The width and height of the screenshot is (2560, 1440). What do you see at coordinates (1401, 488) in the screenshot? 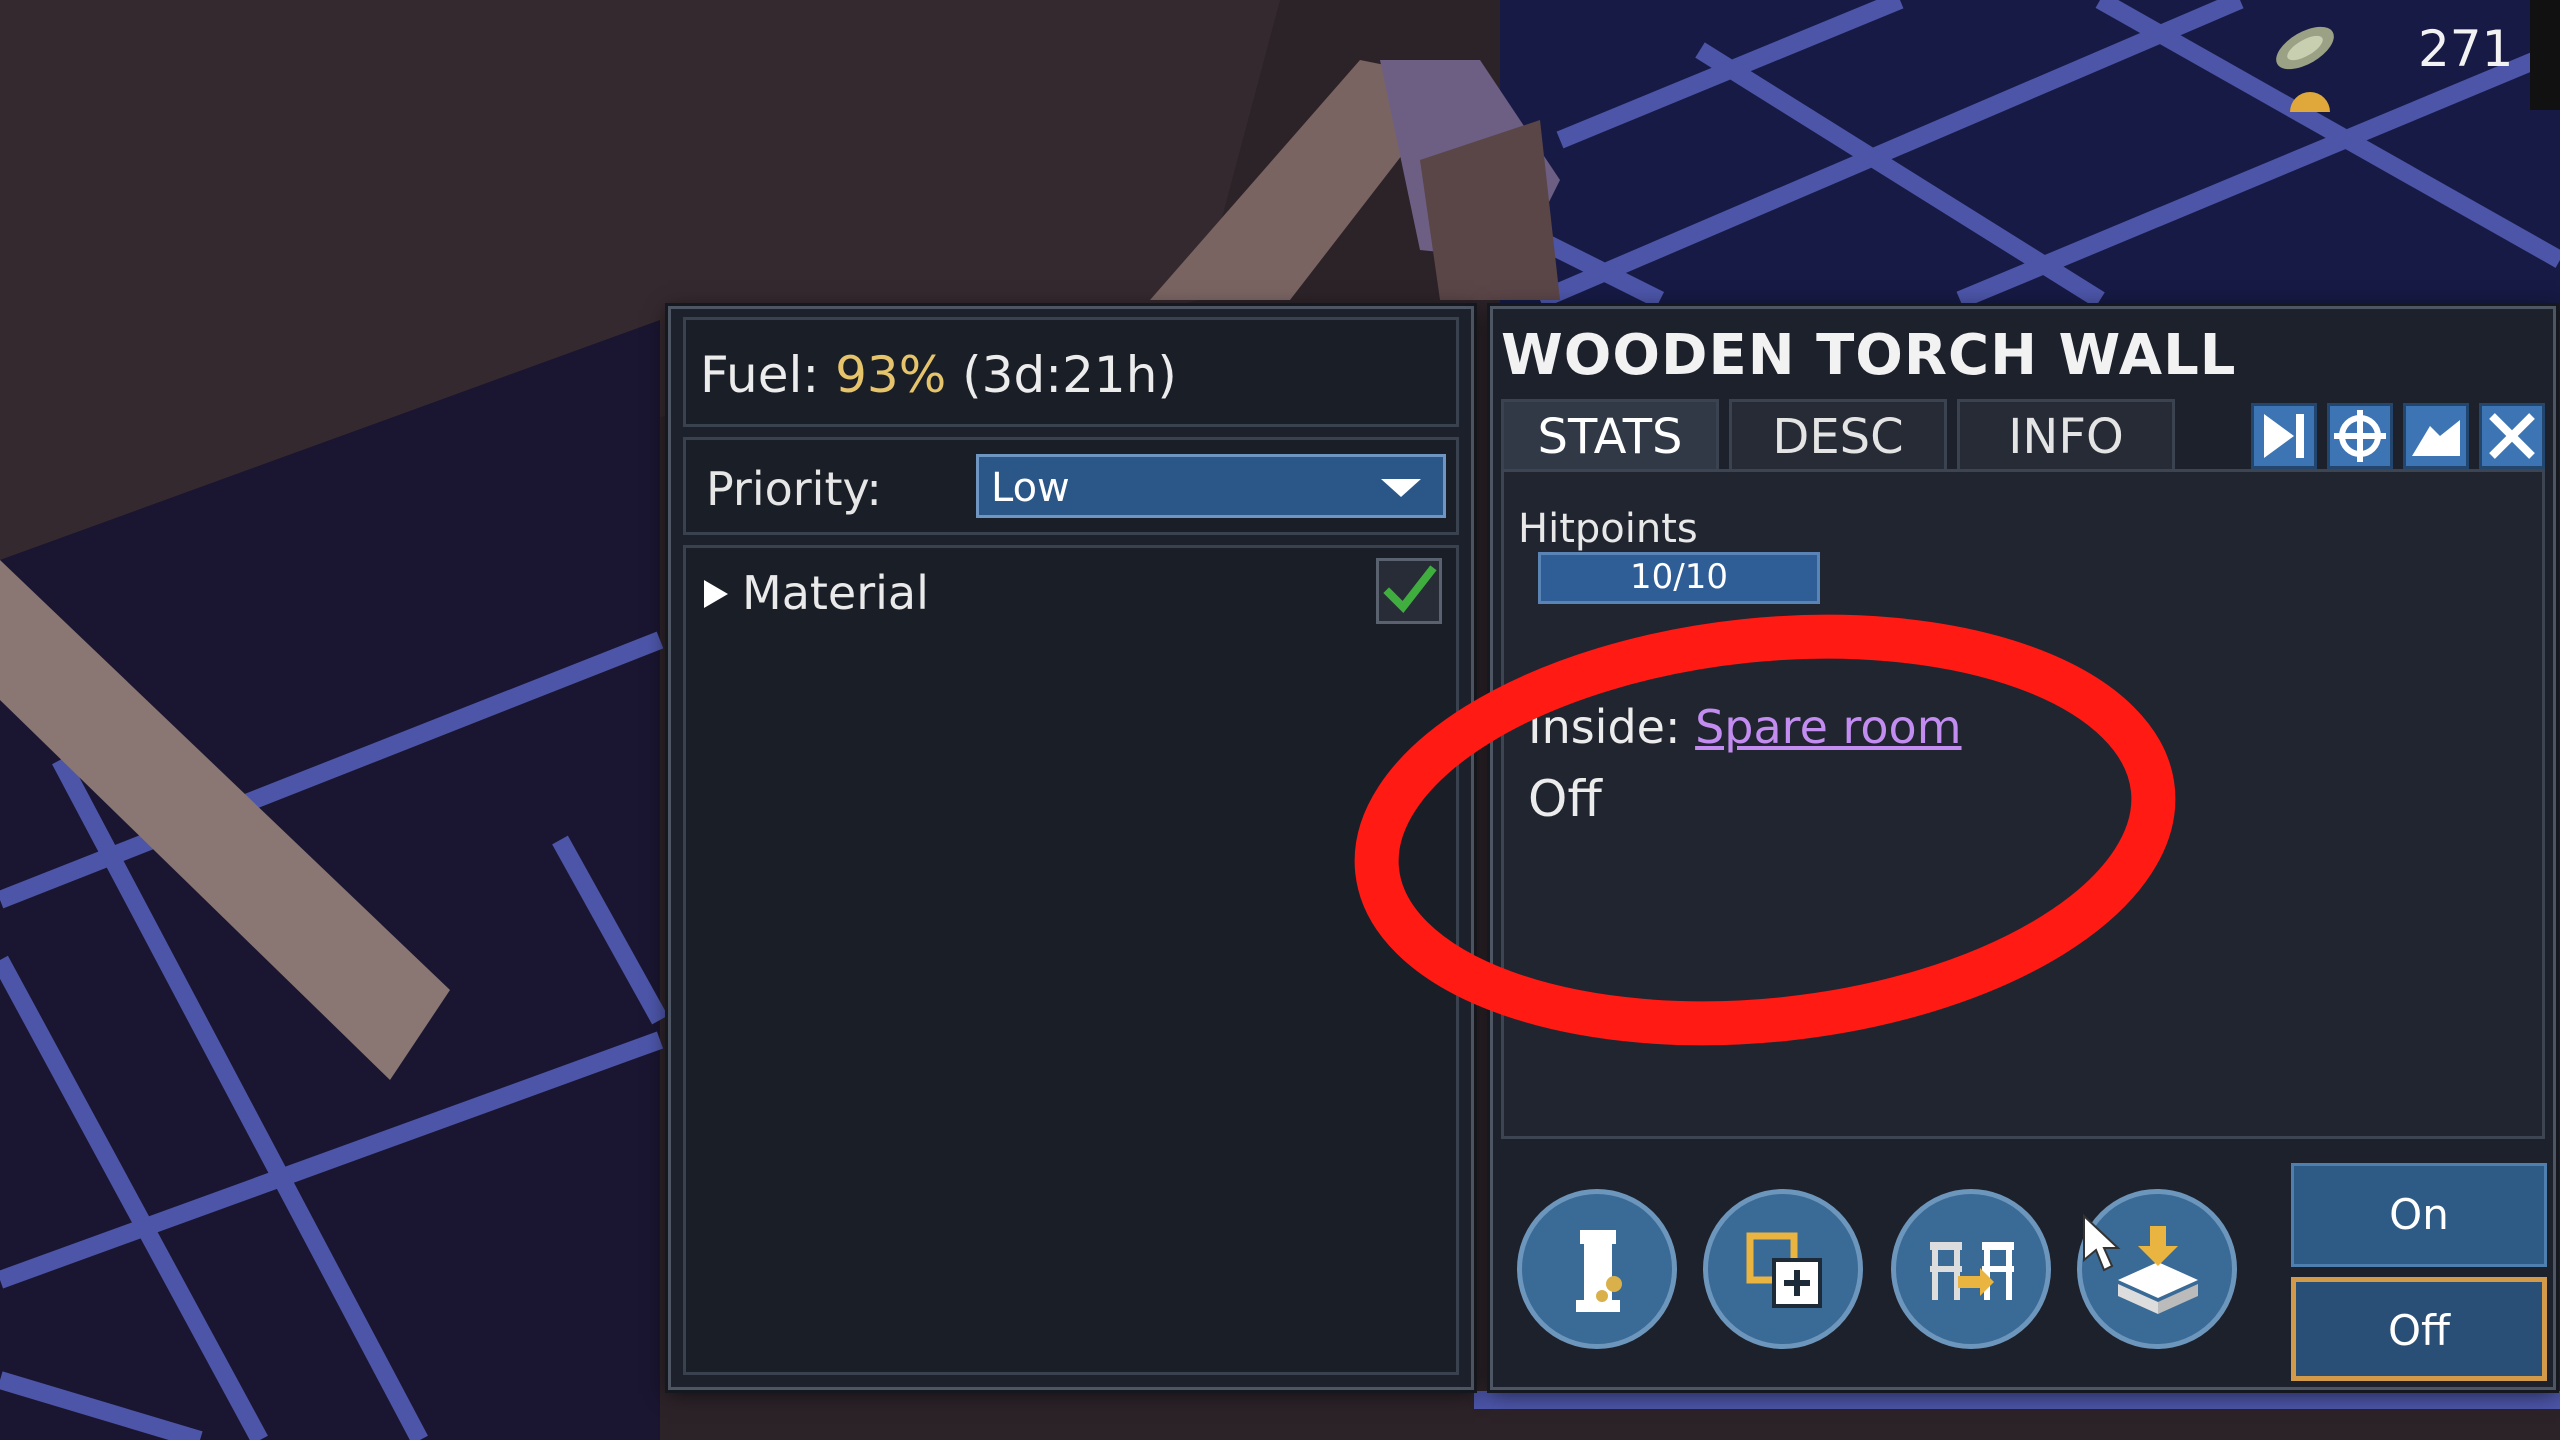
I see `chevron-down-icon` at bounding box center [1401, 488].